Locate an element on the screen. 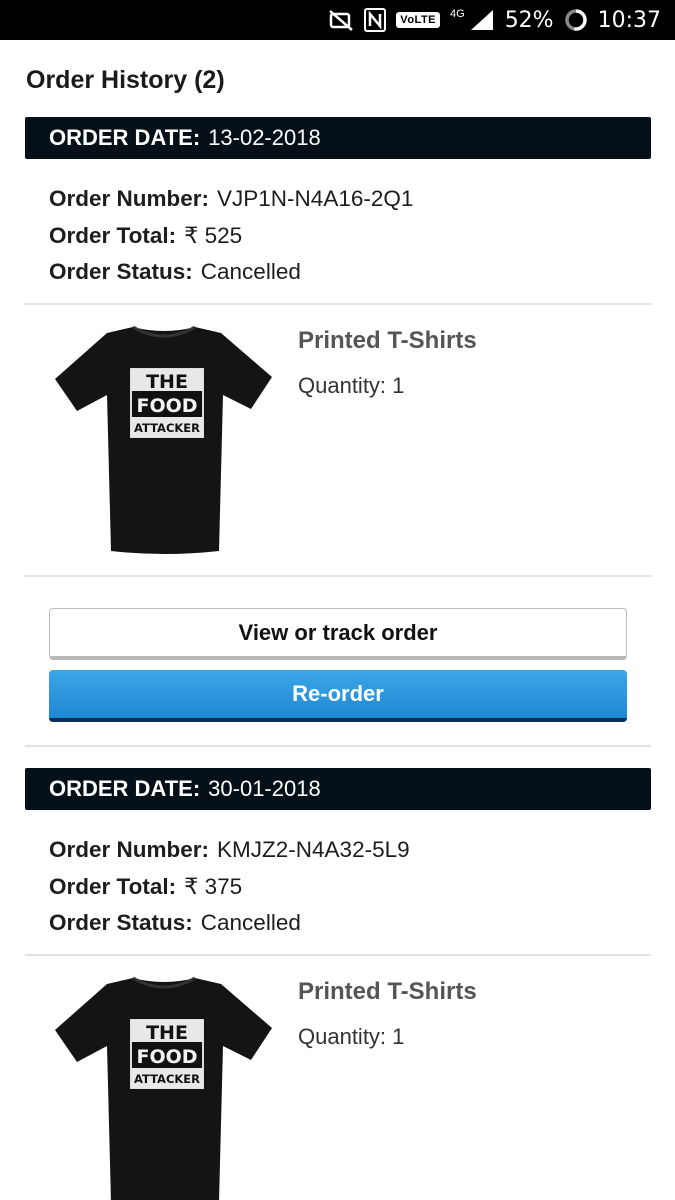 The width and height of the screenshot is (675, 1200). network-type: 4G is located at coordinates (457, 14).